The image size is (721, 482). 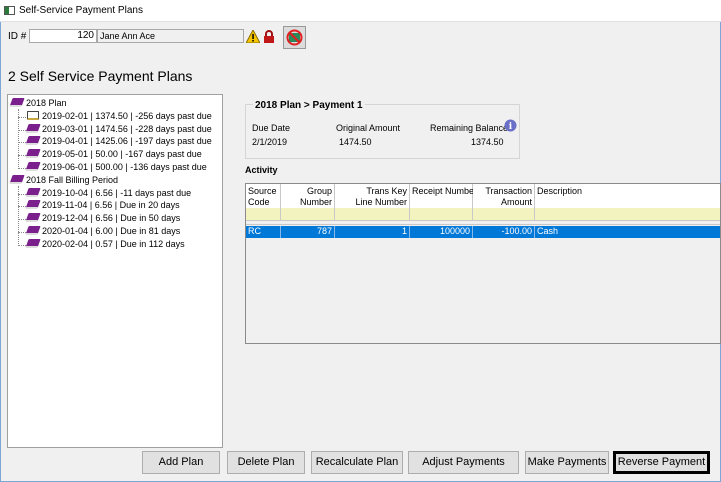 I want to click on info-icon: i, so click(x=510, y=125).